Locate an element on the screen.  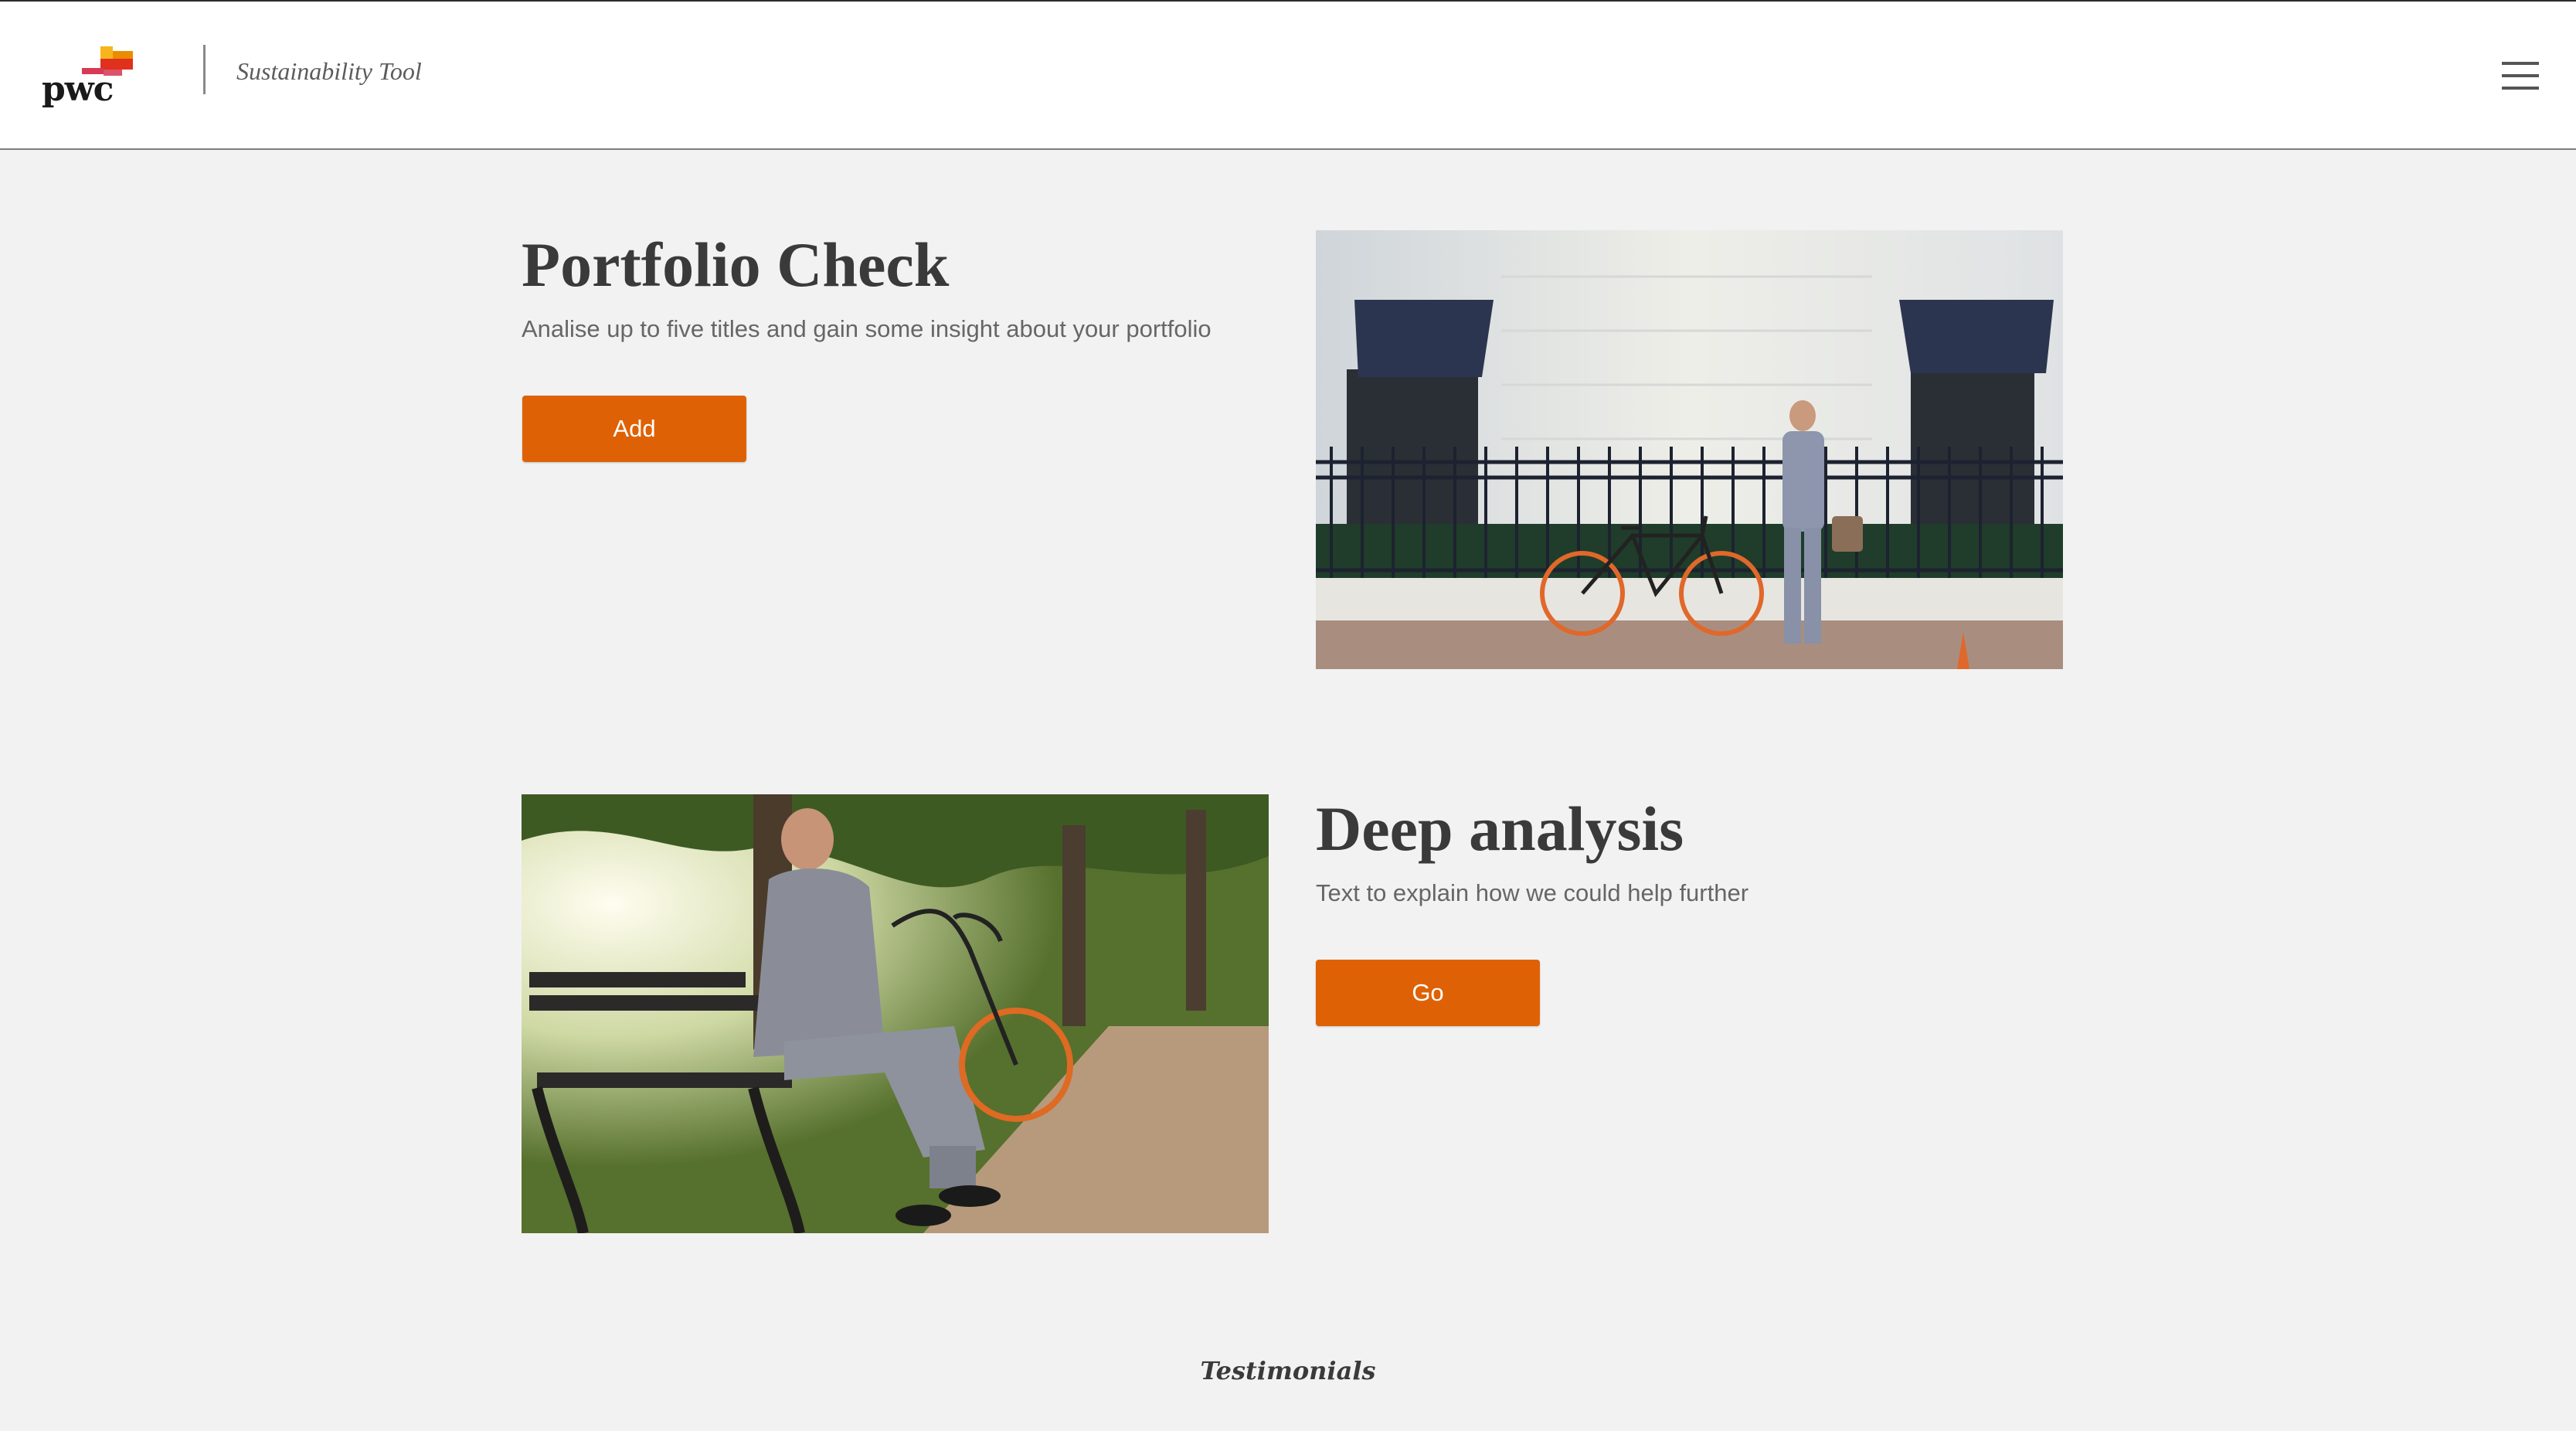
header-divider is located at coordinates (204, 69).